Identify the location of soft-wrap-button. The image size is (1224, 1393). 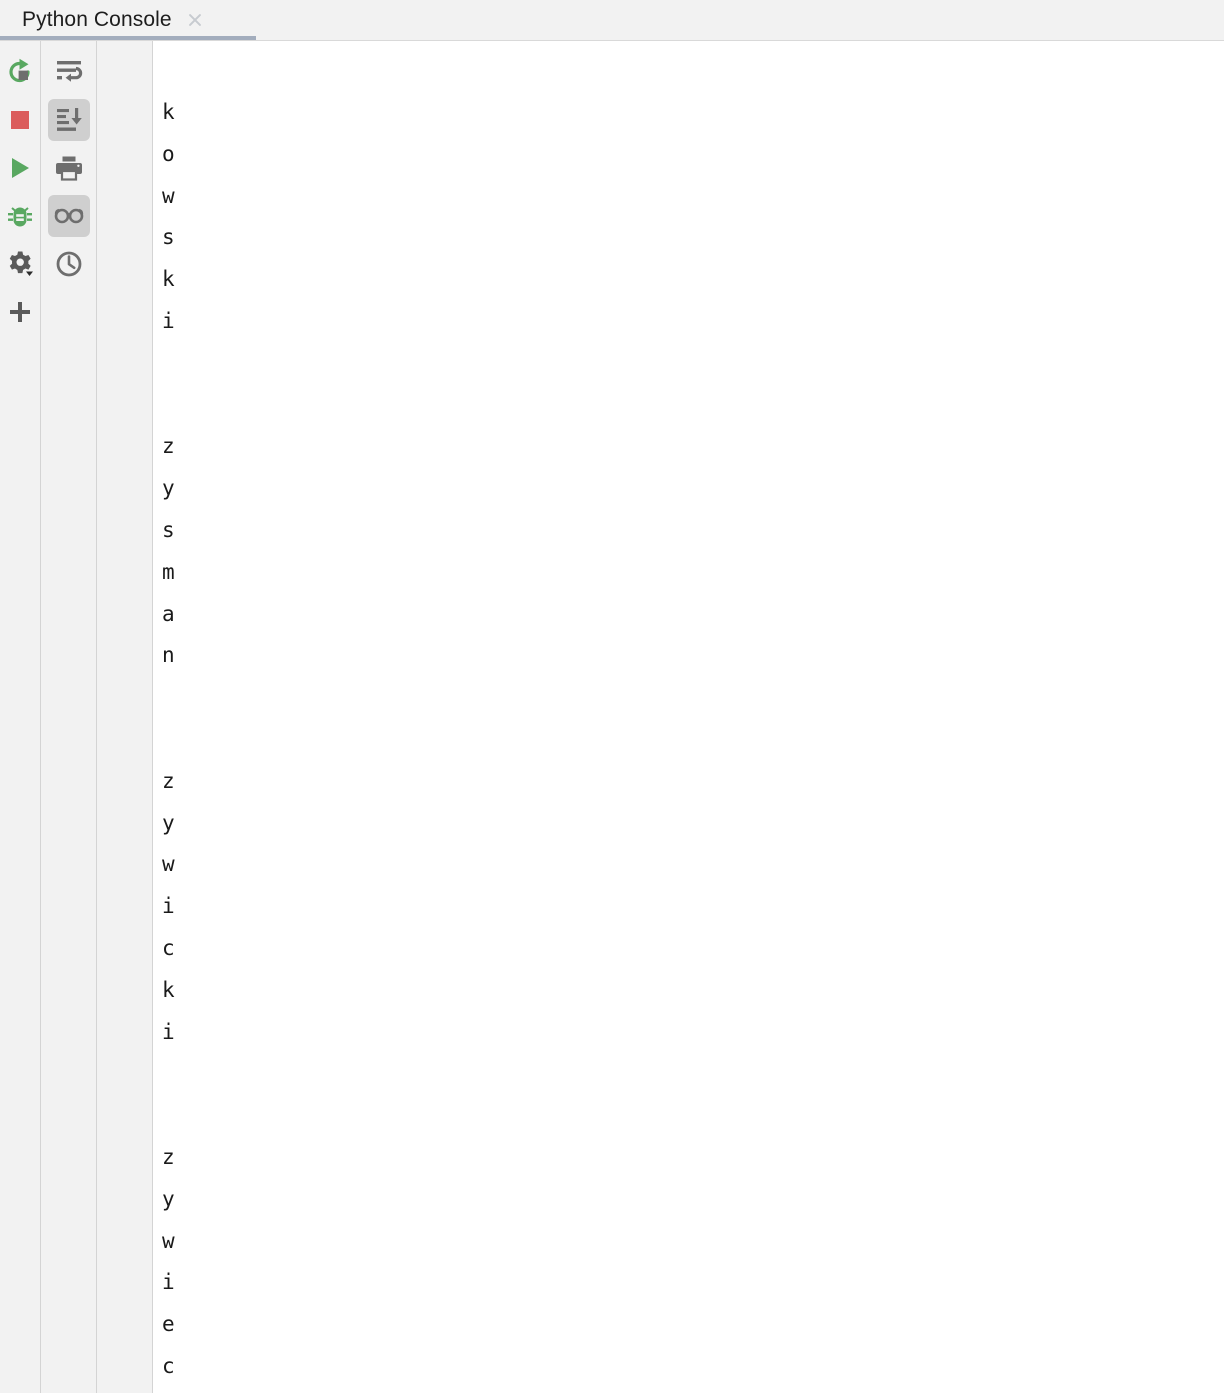
(69, 72).